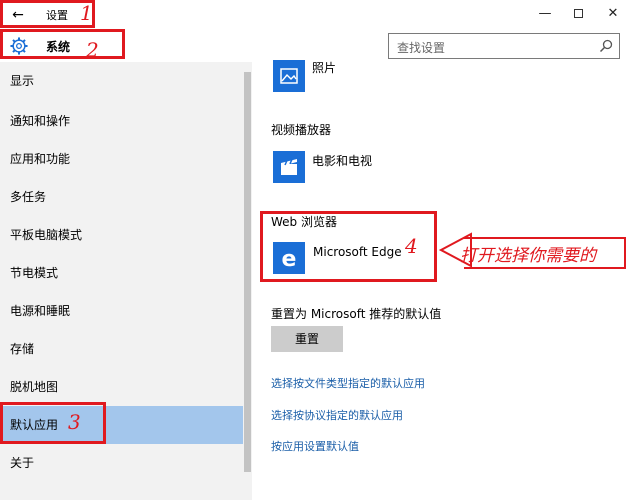 This screenshot has height=500, width=632. What do you see at coordinates (121, 387) in the screenshot?
I see `sidebar-item-offline-maps: 脱机地图` at bounding box center [121, 387].